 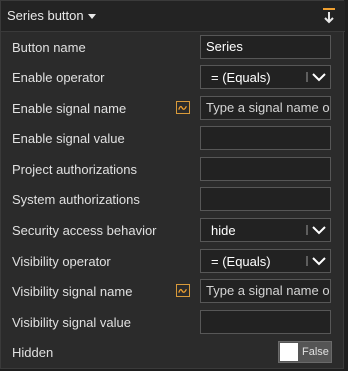 I want to click on enable-operator-select: = (Equals), so click(x=265, y=77).